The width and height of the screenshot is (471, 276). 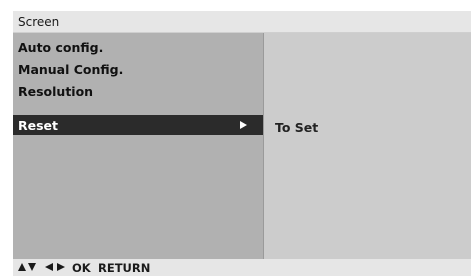 What do you see at coordinates (138, 125) in the screenshot?
I see `menu-item-reset: Reset` at bounding box center [138, 125].